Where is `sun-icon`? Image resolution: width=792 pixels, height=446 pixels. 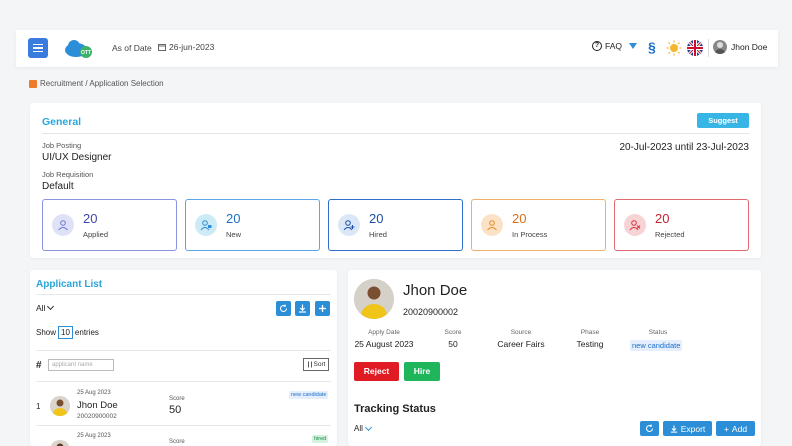
sun-icon is located at coordinates (674, 48).